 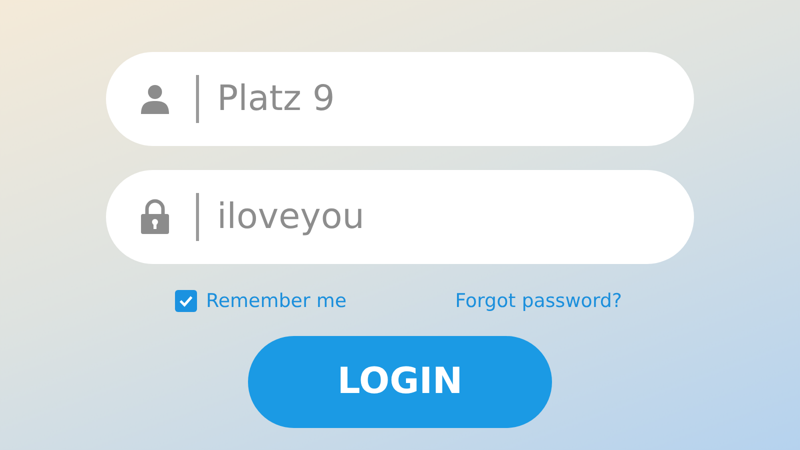 I want to click on remember-me-label: Remember me, so click(x=276, y=301).